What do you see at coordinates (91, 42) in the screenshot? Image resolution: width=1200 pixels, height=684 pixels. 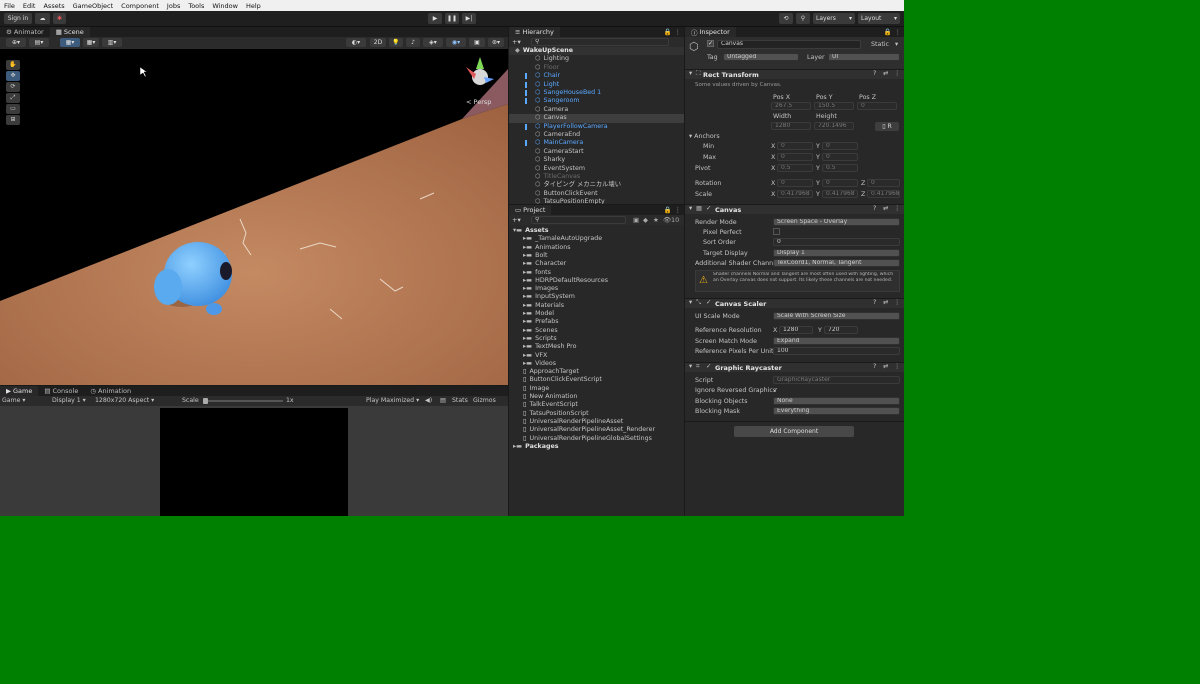 I see `snap-increment-button: ▦▾` at bounding box center [91, 42].